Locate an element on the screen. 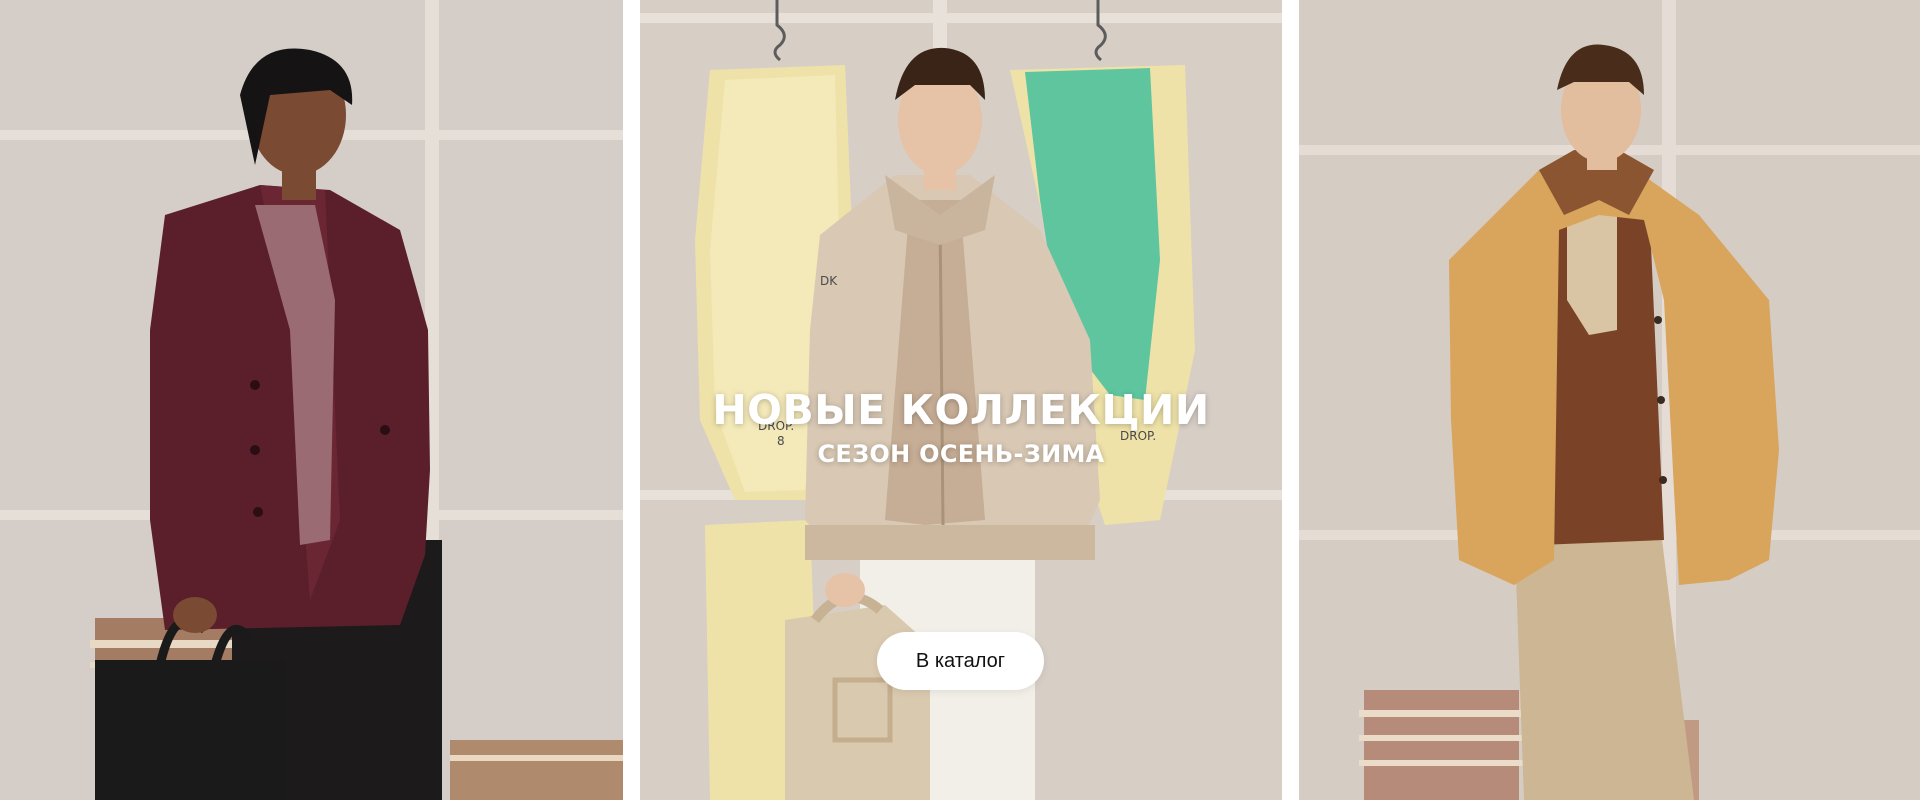 This screenshot has width=1920, height=800. svg-text: DK is located at coordinates (829, 281).